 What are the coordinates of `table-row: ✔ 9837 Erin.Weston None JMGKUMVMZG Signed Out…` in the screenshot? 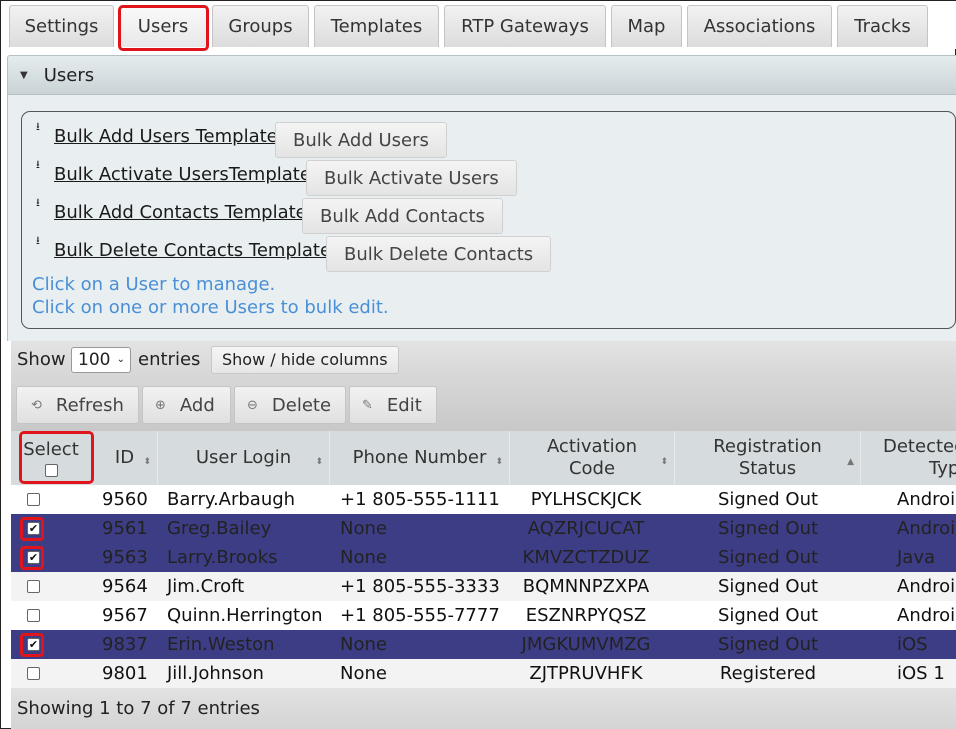 It's located at (483, 644).